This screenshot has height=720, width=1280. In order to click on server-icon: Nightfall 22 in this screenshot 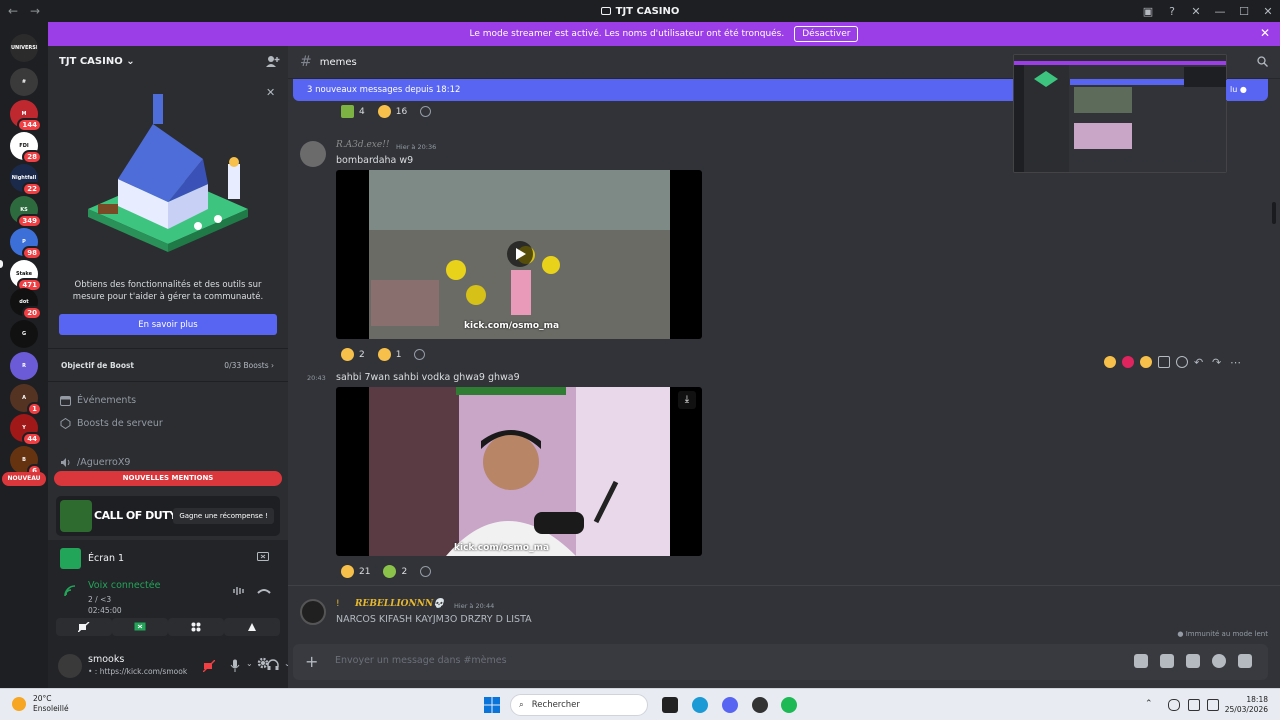, I will do `click(26, 180)`.